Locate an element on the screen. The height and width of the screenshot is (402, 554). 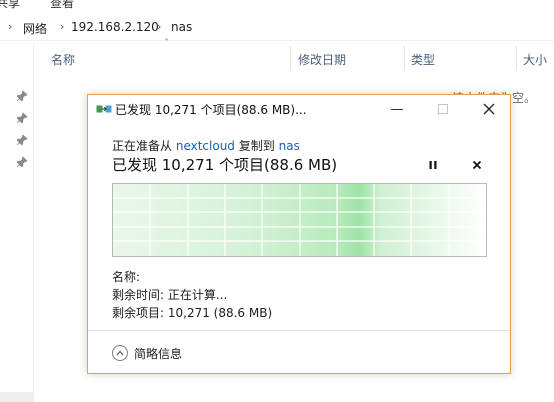
column-header-name: 名称 is located at coordinates (63, 59).